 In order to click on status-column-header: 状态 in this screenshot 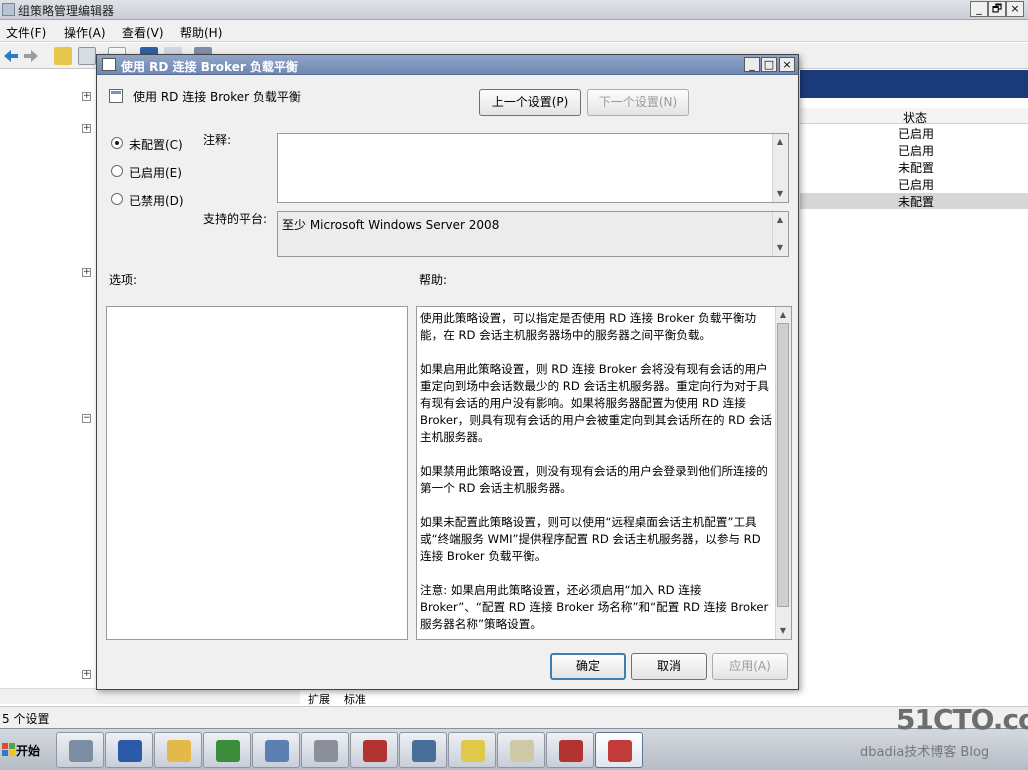, I will do `click(915, 117)`.